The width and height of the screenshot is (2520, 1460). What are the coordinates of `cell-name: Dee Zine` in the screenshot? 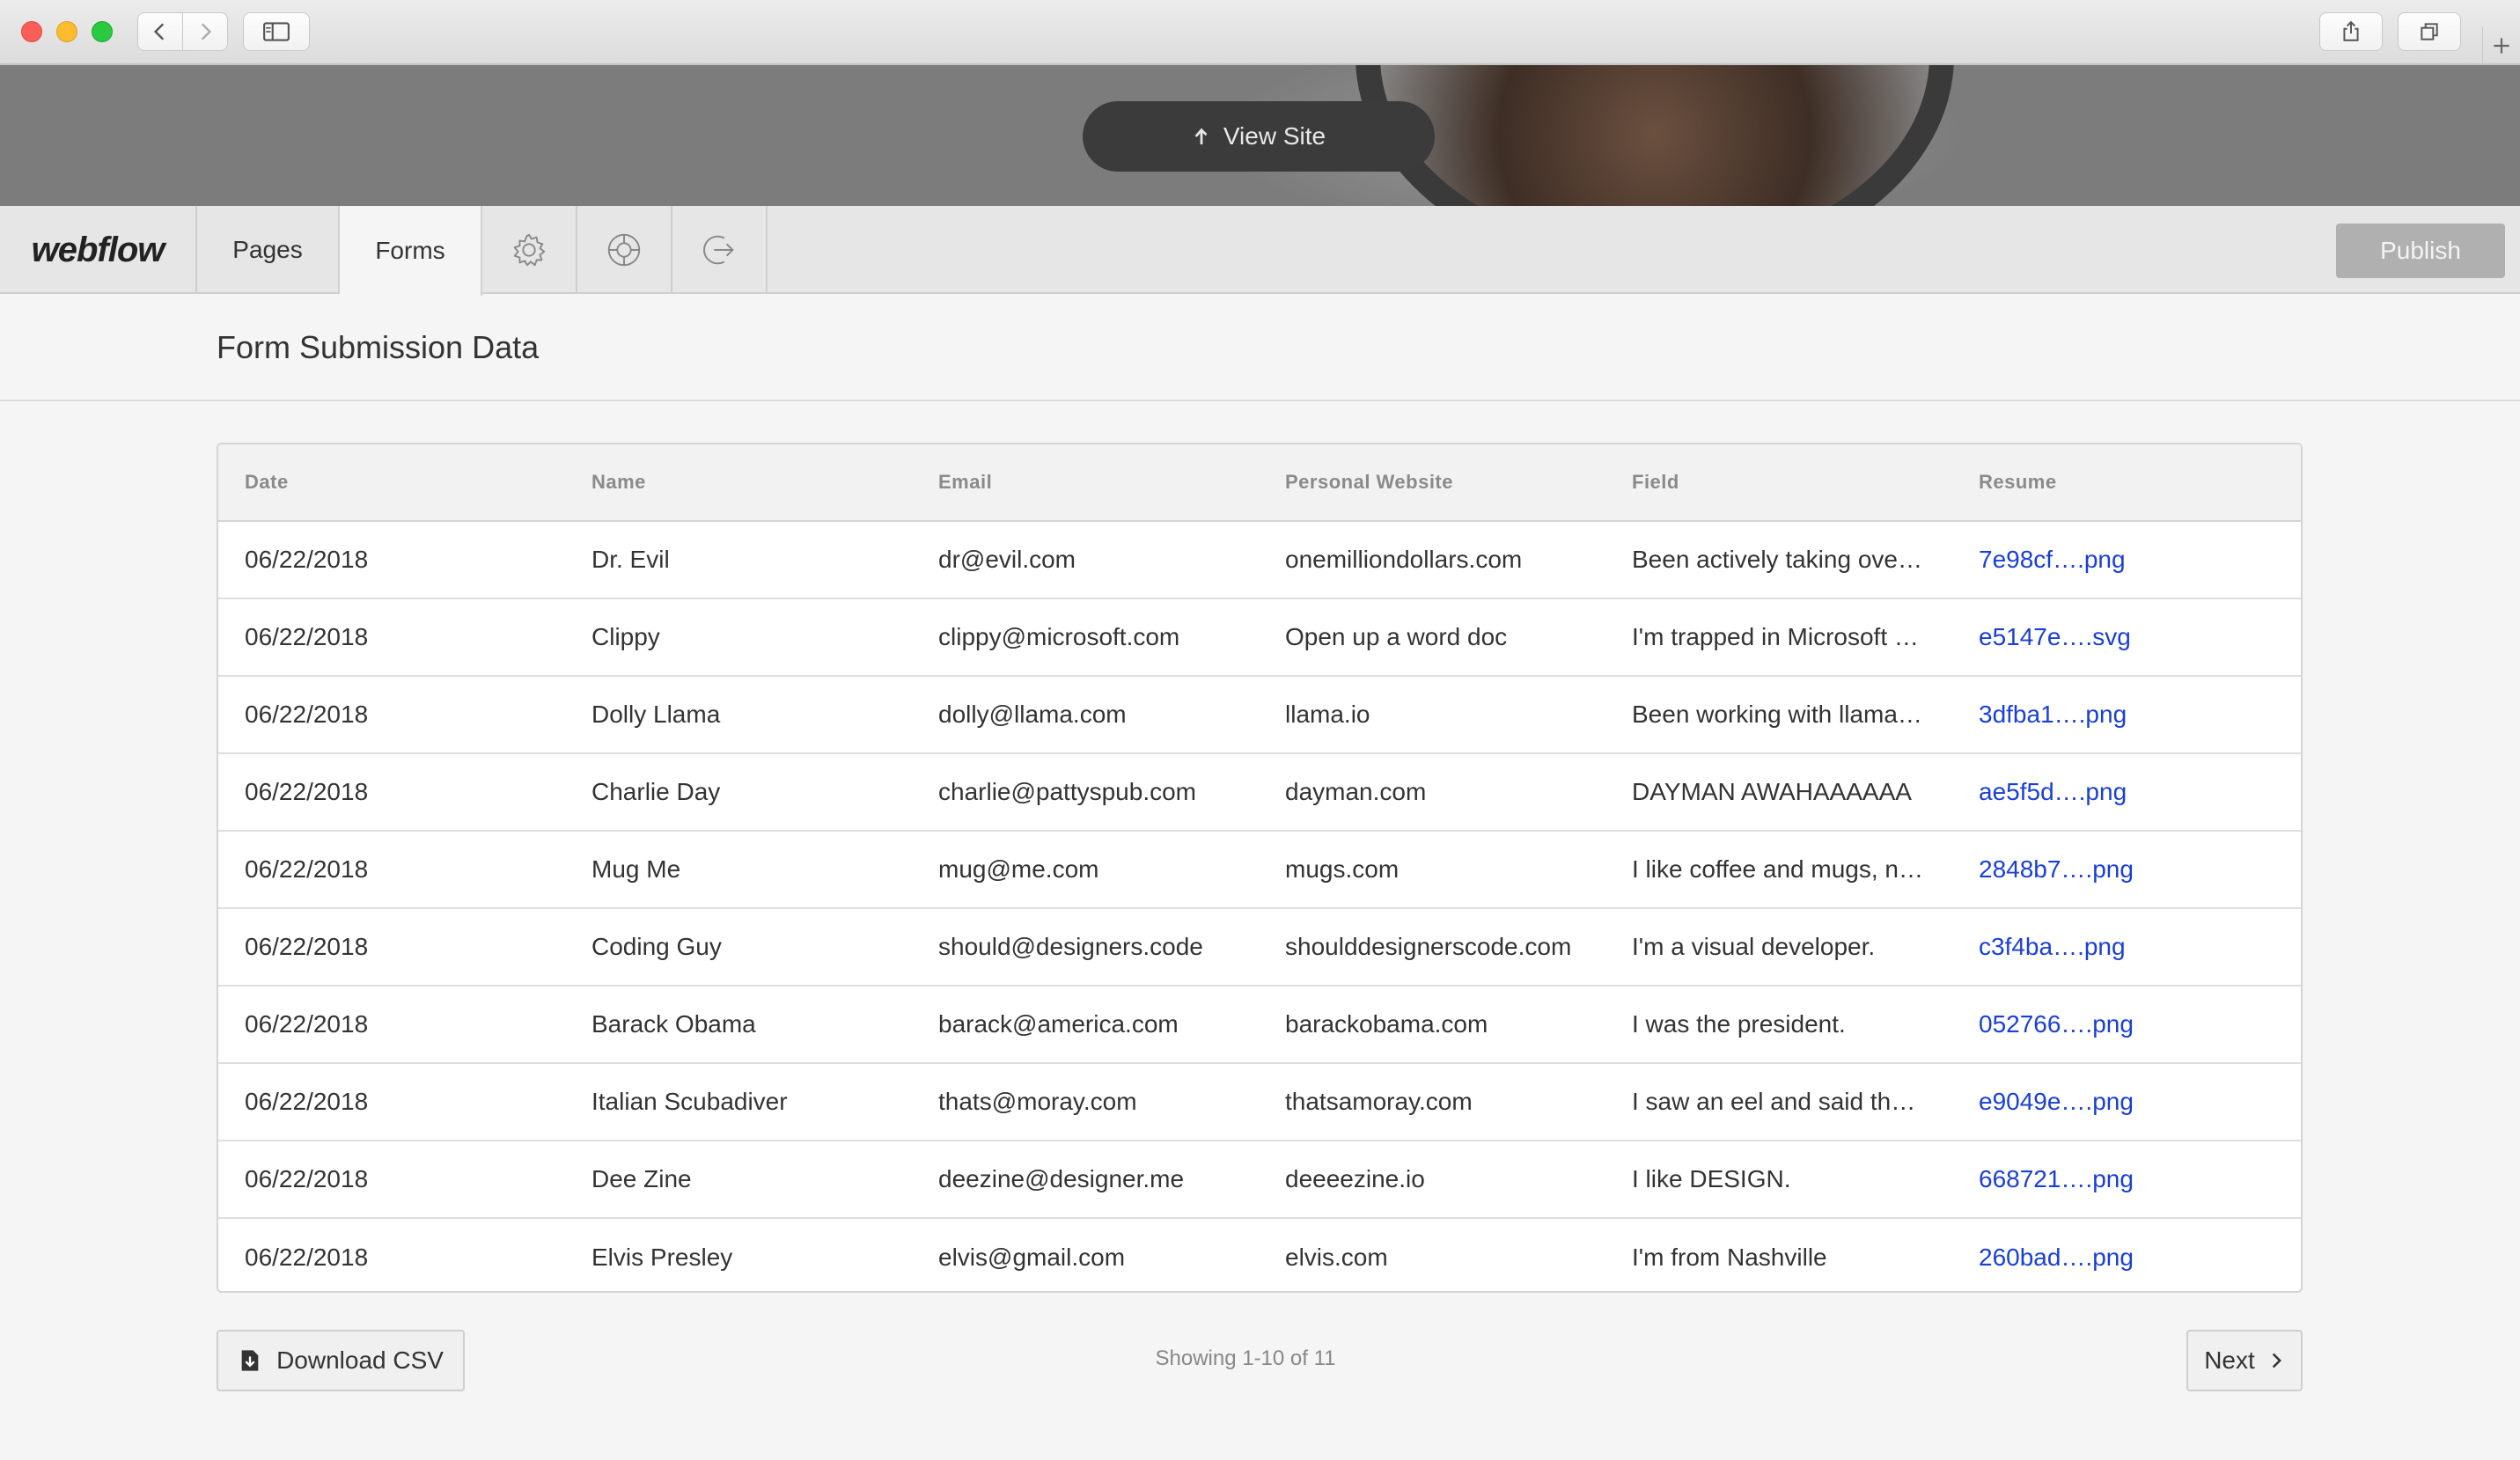 It's located at (641, 1178).